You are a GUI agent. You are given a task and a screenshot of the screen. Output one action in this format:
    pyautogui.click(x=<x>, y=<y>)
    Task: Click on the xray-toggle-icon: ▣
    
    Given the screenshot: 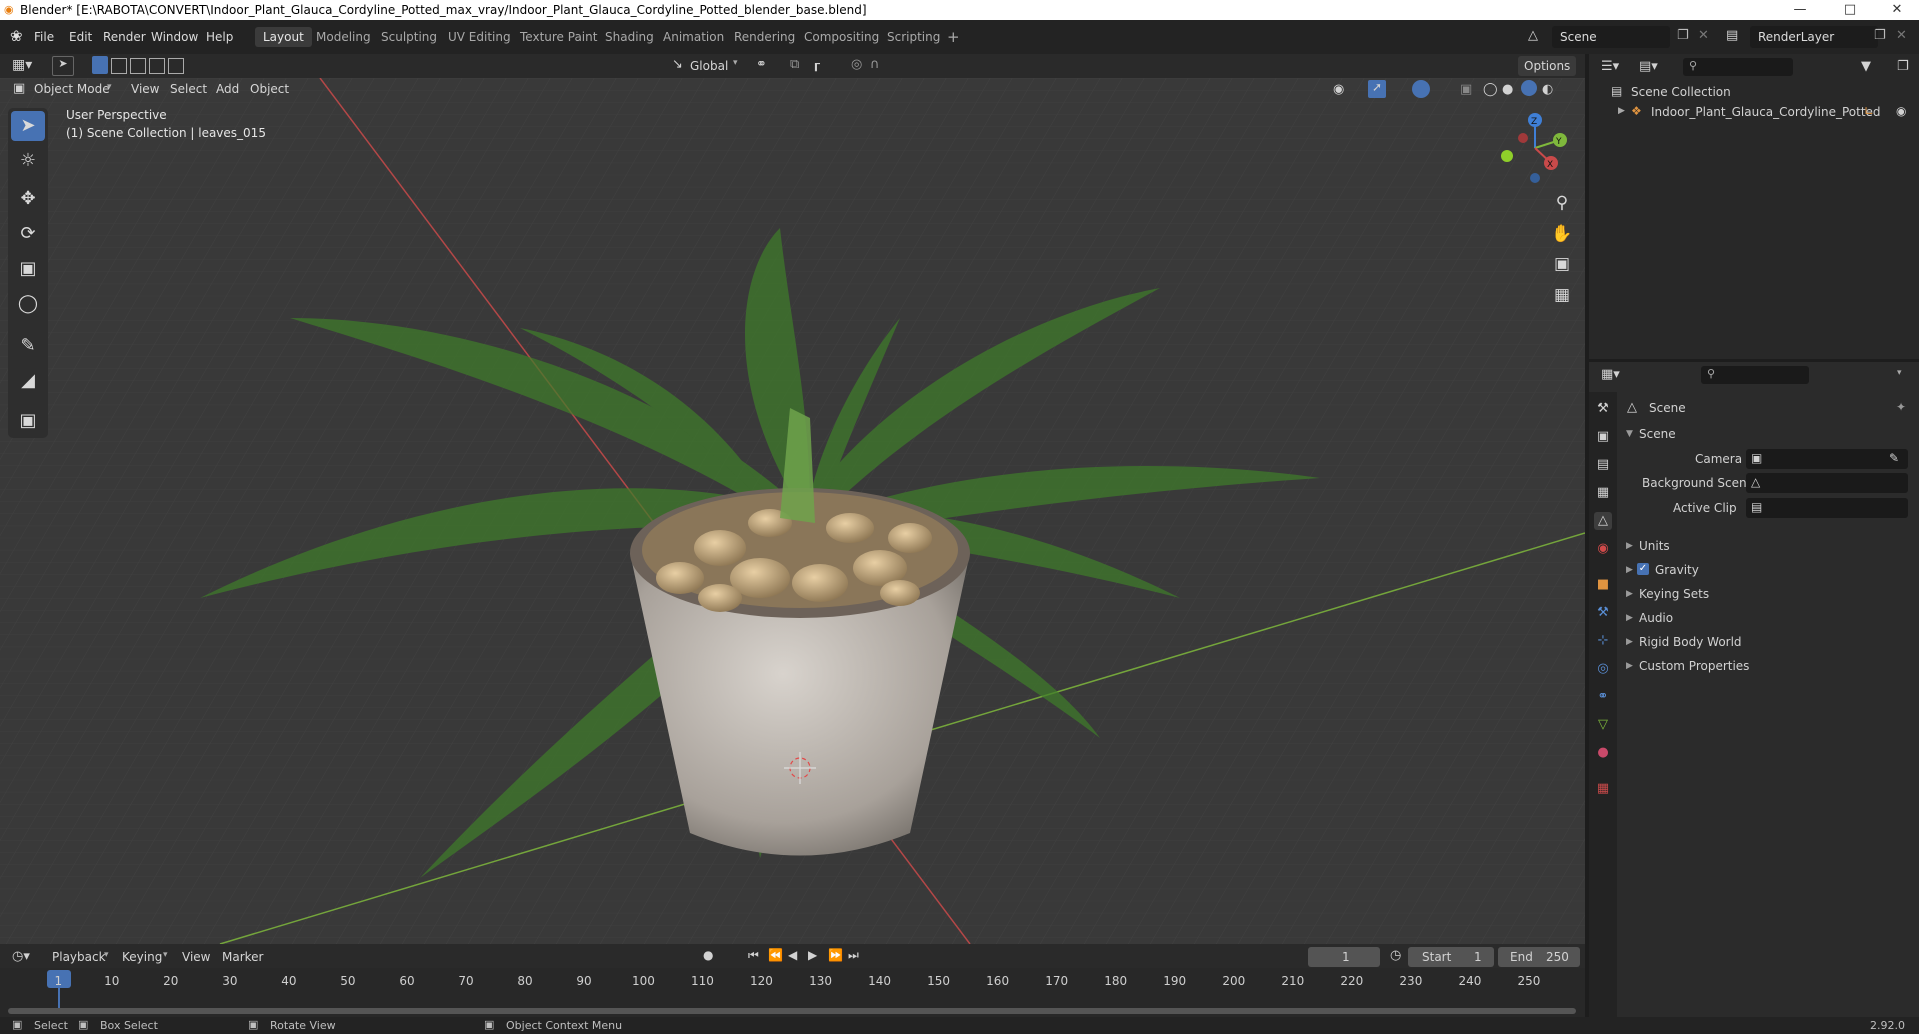 What is the action you would take?
    pyautogui.click(x=1466, y=89)
    